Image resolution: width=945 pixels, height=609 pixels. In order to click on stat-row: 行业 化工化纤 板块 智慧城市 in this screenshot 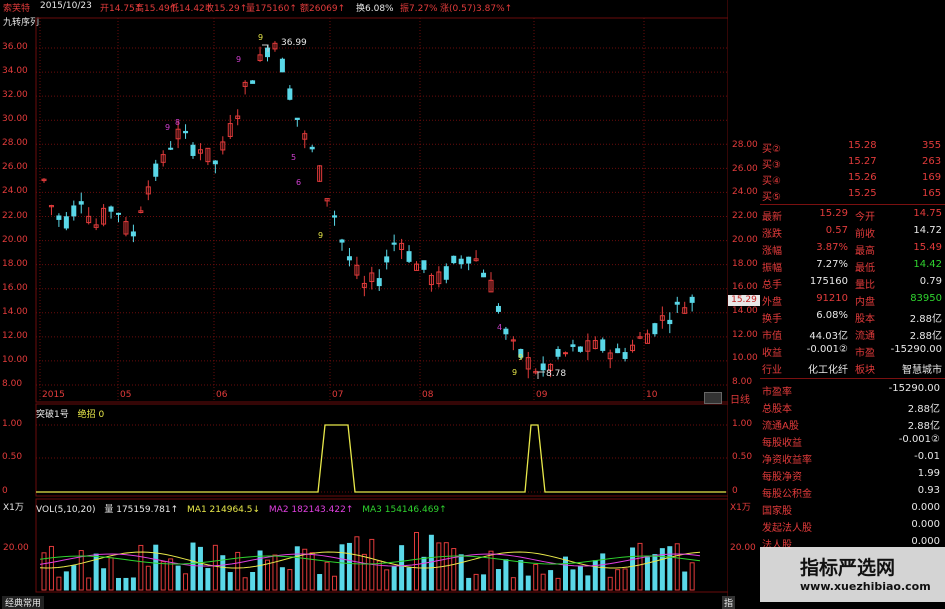, I will do `click(852, 367)`.